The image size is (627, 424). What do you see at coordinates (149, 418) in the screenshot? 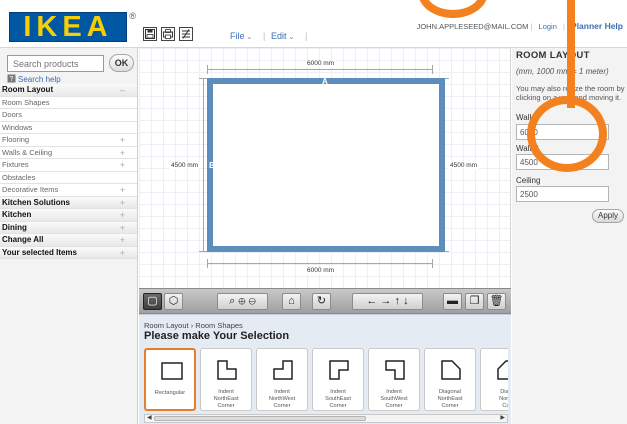
I see `scroll-left-icon: ◀` at bounding box center [149, 418].